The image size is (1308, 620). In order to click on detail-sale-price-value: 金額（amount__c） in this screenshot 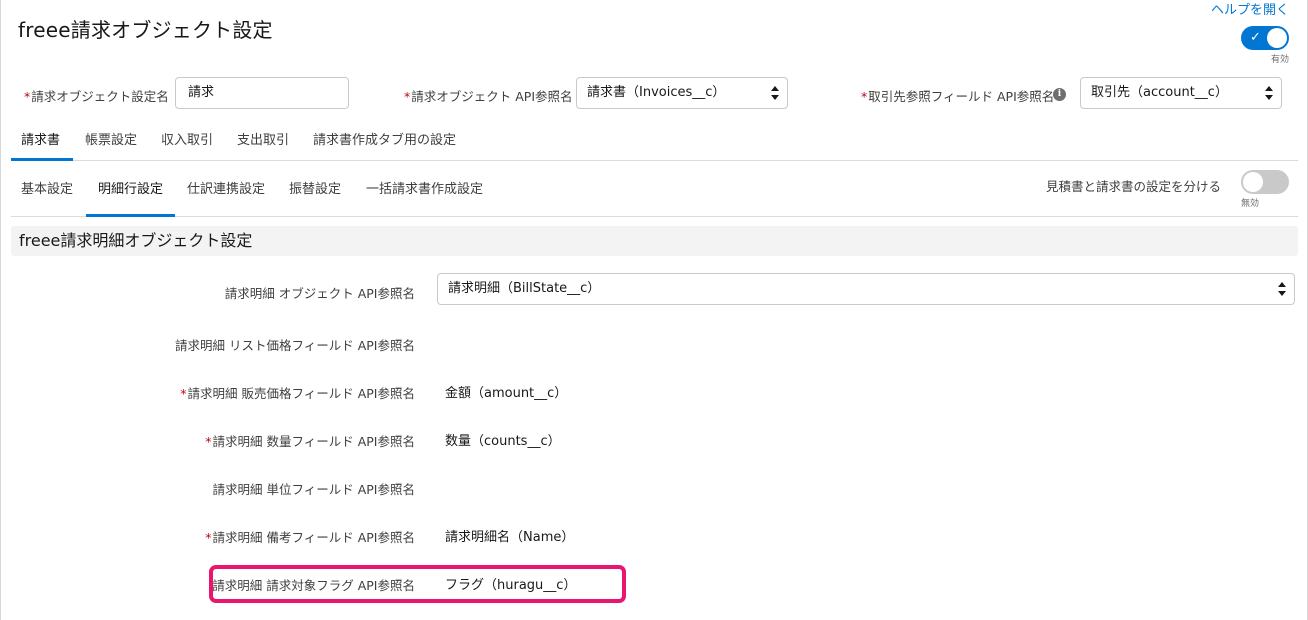, I will do `click(506, 393)`.